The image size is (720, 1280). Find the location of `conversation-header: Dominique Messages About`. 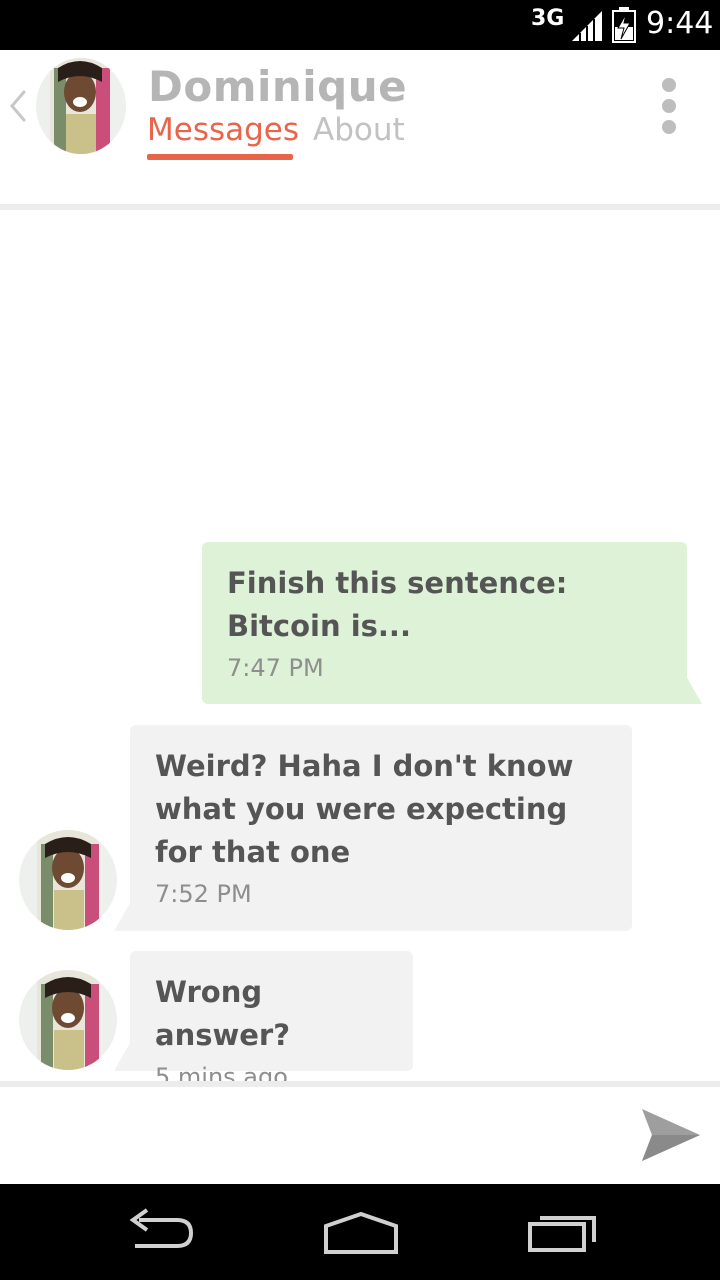

conversation-header: Dominique Messages About is located at coordinates (360, 130).